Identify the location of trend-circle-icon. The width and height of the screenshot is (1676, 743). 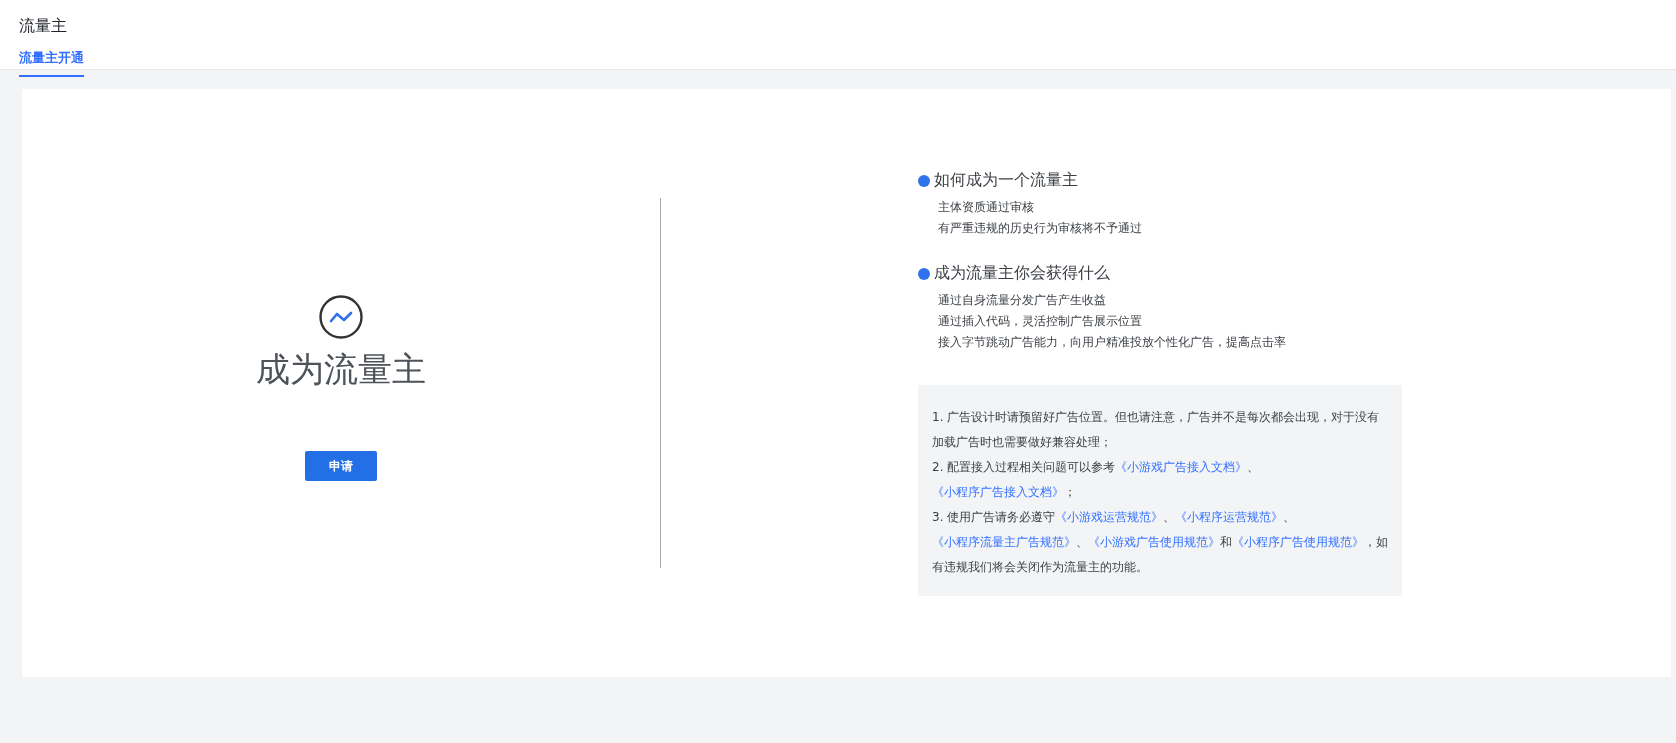
(341, 317).